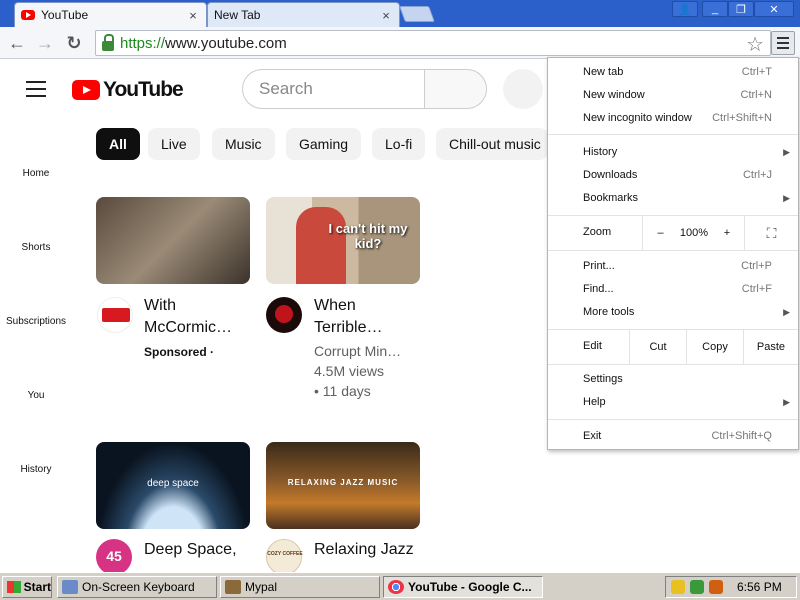  What do you see at coordinates (673, 152) in the screenshot?
I see `menu-item-history: History ▶` at bounding box center [673, 152].